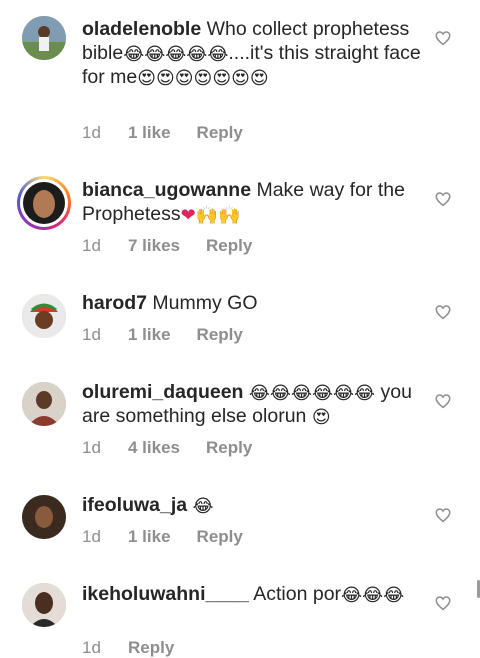 The width and height of the screenshot is (480, 658). Describe the element at coordinates (373, 595) in the screenshot. I see `emoji-group: 😂😂😂` at that location.